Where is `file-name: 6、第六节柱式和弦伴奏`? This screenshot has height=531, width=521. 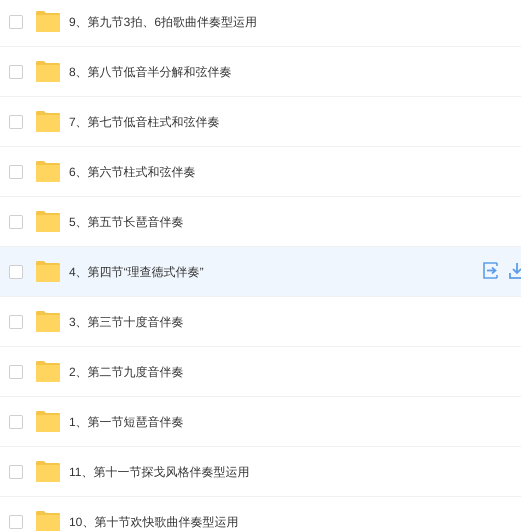
file-name: 6、第六节柱式和弦伴奏 is located at coordinates (132, 172).